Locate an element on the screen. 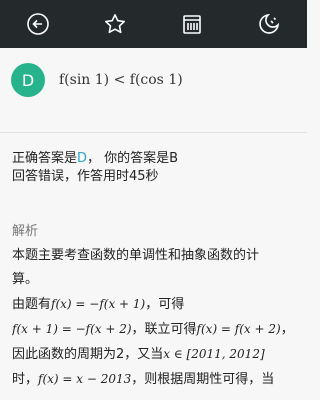  your-answer-label: ， 你的答案是 is located at coordinates (128, 158).